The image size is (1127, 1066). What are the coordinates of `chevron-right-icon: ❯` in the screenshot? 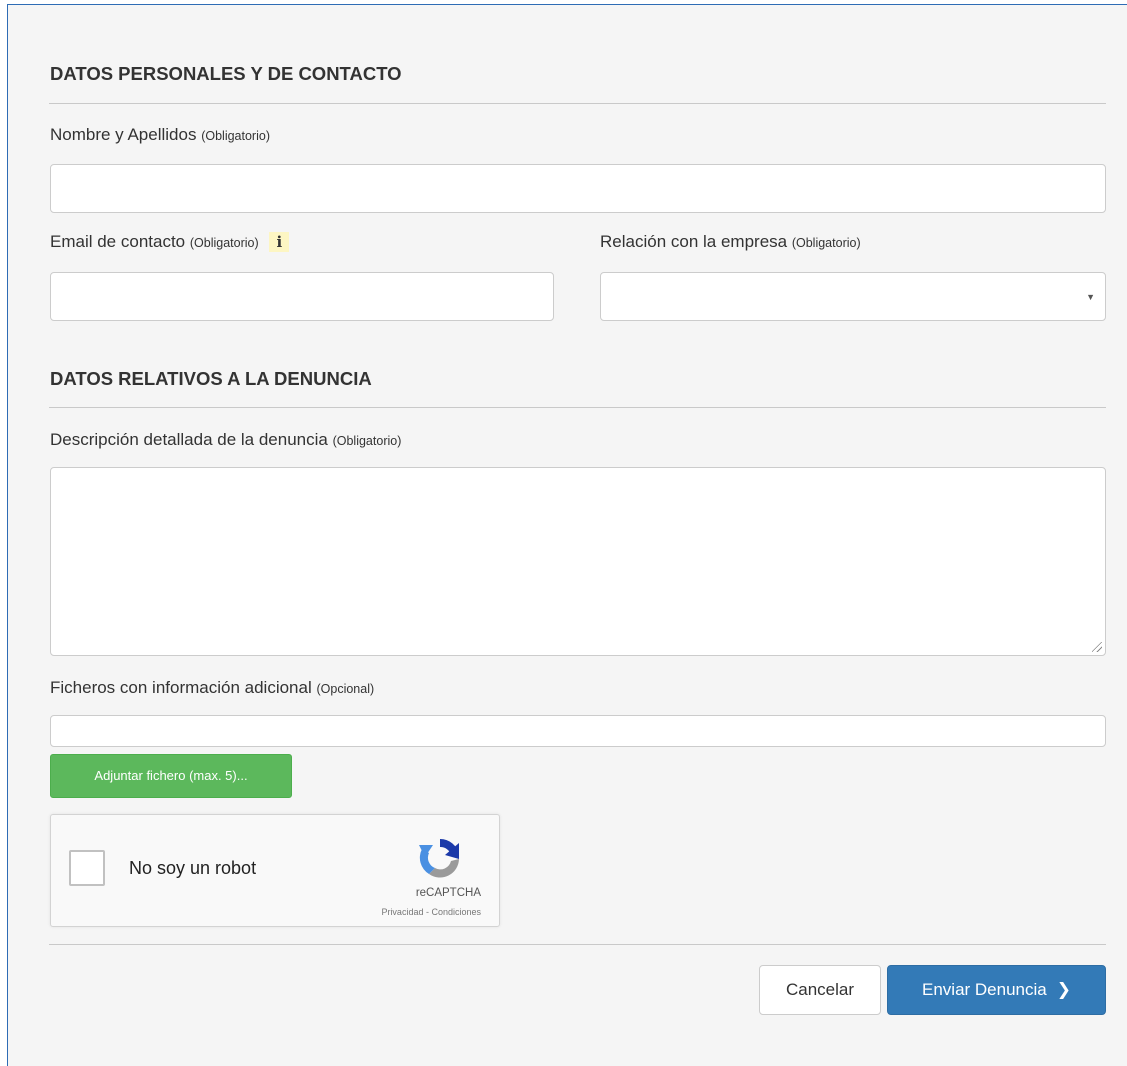 It's located at (1063, 989).